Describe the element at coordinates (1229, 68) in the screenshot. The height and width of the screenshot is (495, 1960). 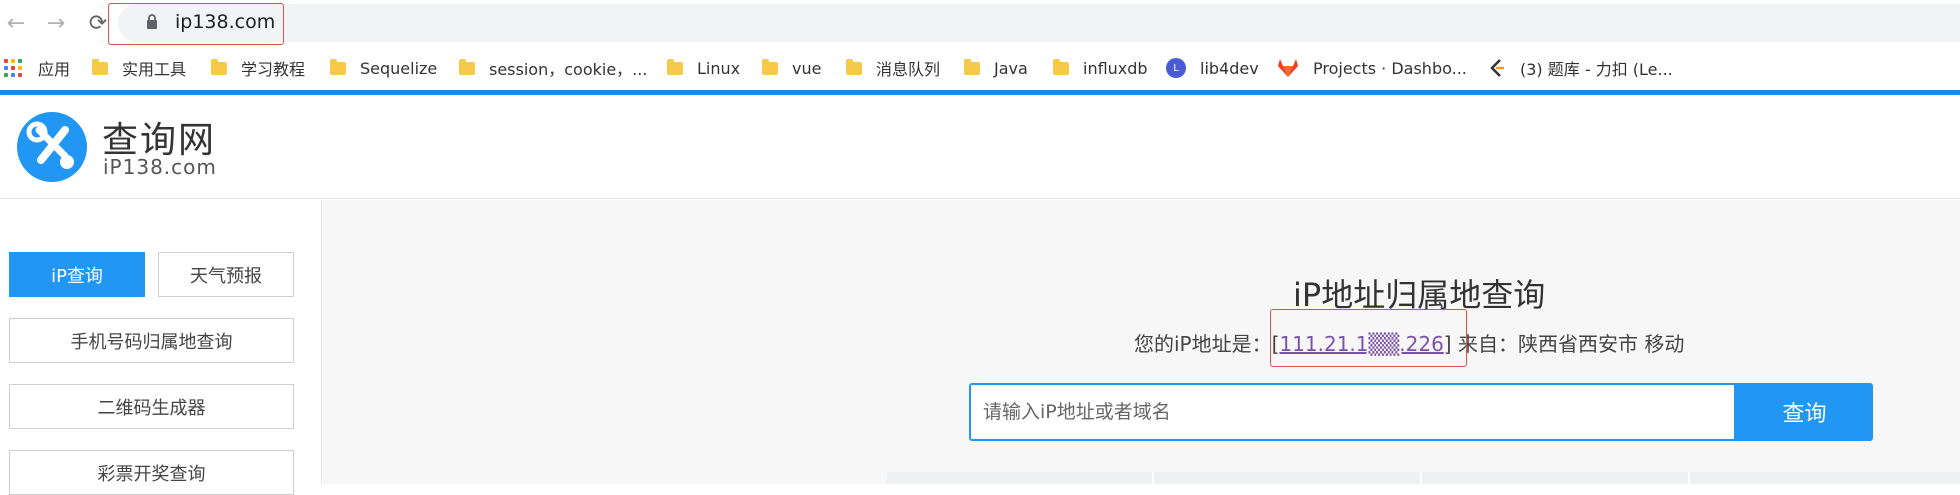
I see `bookmark-label: lib4dev` at that location.